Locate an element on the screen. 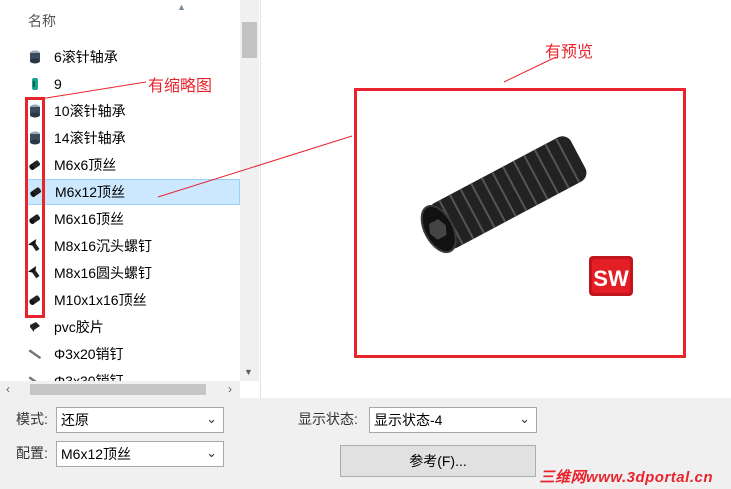  vertical-scroll-thumb is located at coordinates (249, 40).